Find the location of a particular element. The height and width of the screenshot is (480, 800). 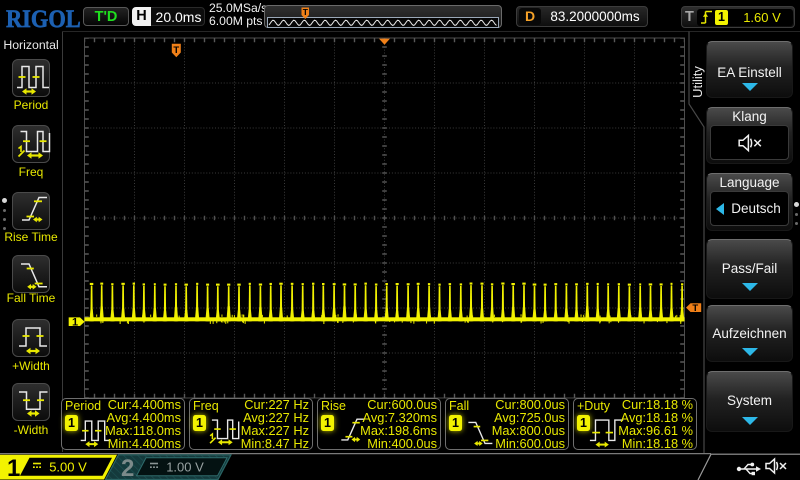

svg-text: 1 is located at coordinates (13, 467).